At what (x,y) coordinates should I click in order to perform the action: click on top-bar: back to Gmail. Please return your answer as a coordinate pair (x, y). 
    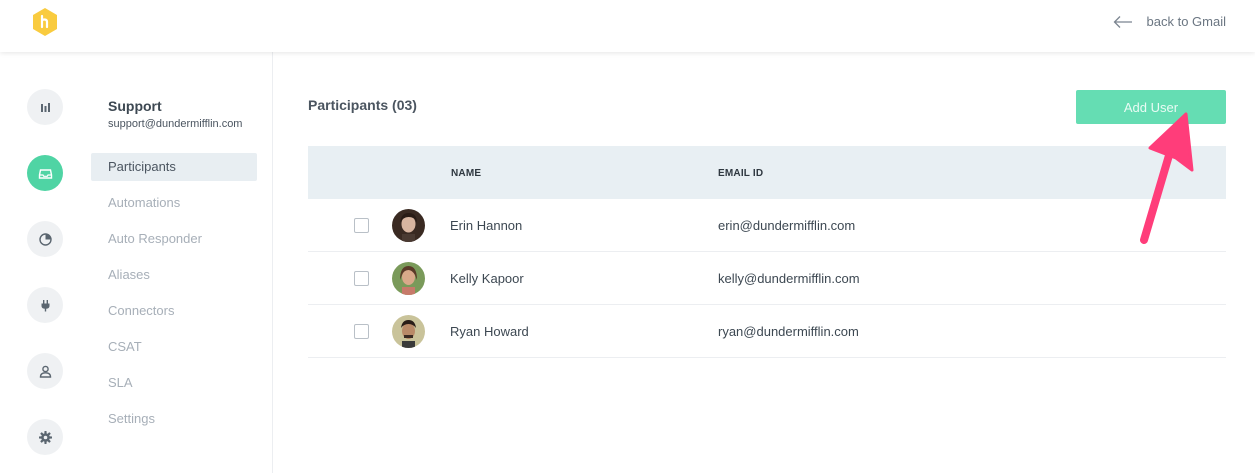
    Looking at the image, I should click on (627, 26).